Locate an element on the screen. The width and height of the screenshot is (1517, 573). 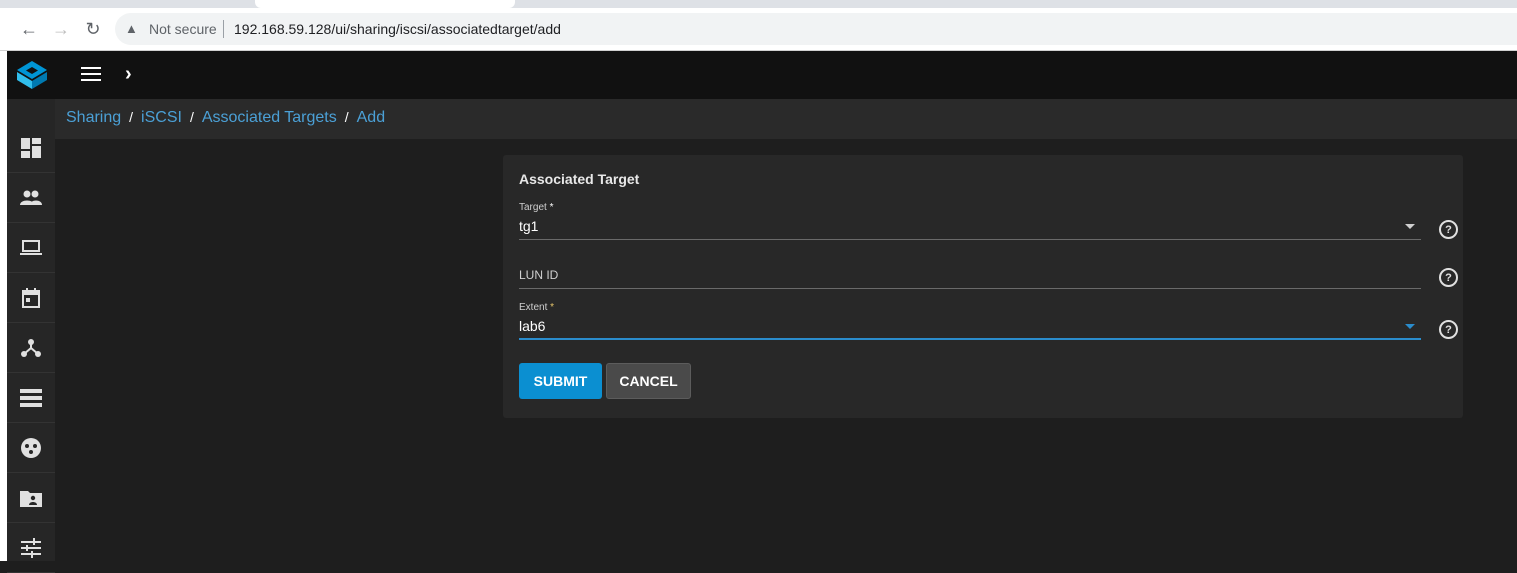
dashboard-icon is located at coordinates (31, 147).